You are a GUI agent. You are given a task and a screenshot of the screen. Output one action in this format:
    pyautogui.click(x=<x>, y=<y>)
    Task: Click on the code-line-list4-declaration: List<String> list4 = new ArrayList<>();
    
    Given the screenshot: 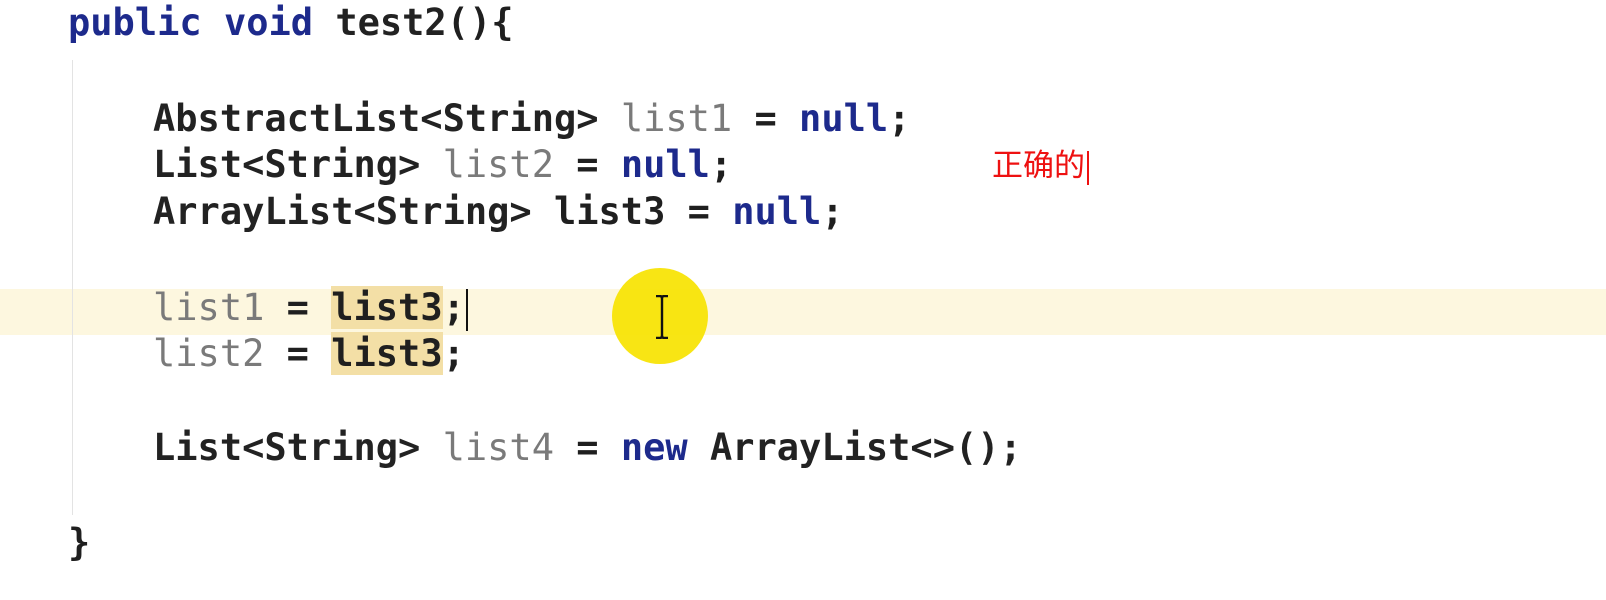 What is the action you would take?
    pyautogui.click(x=587, y=448)
    